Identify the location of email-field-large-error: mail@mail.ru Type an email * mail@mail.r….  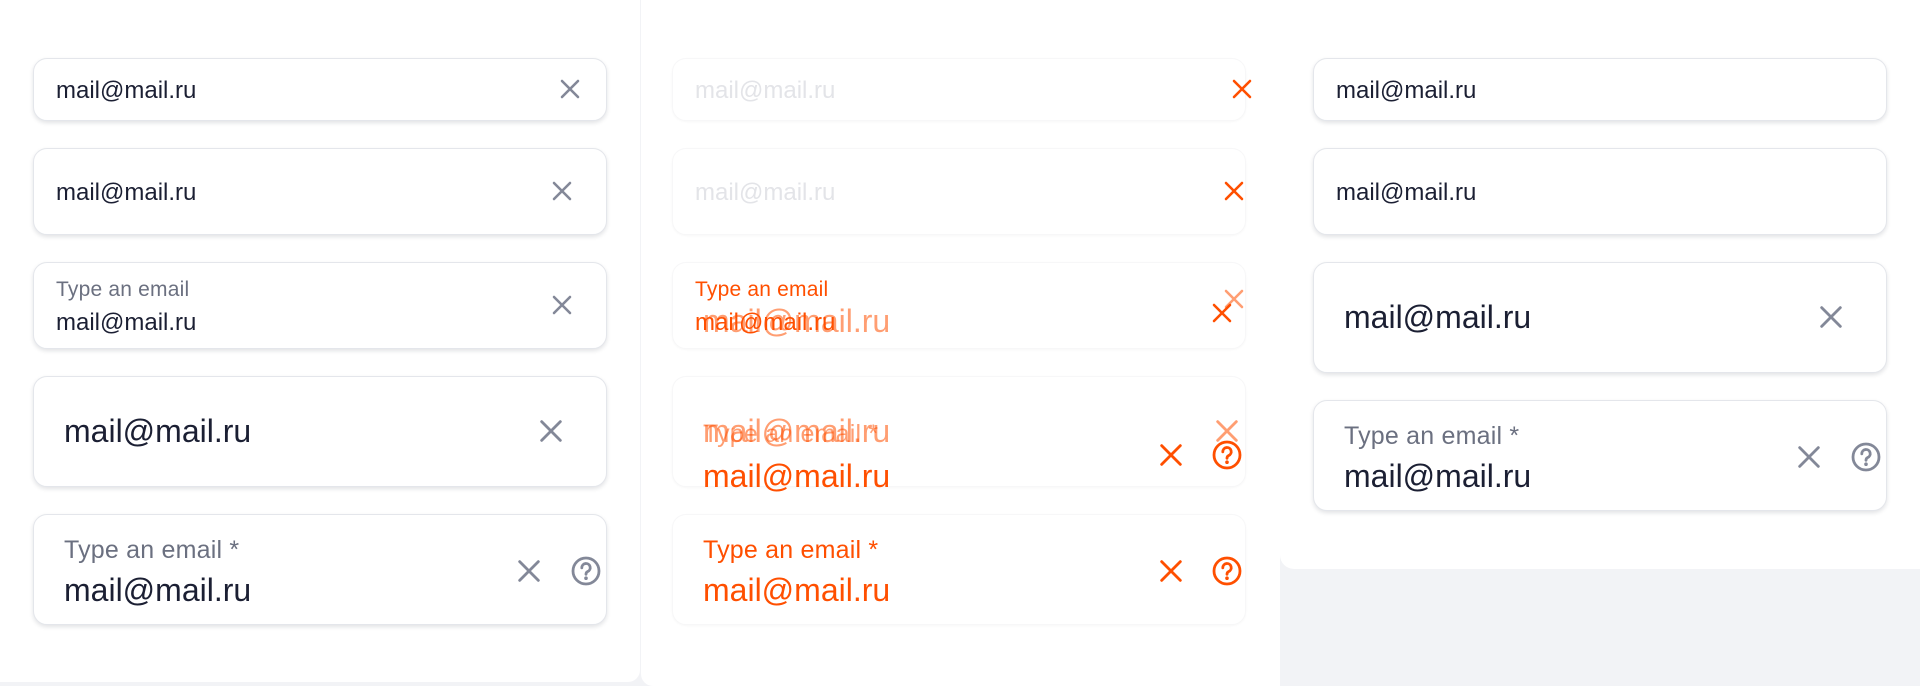
(959, 435).